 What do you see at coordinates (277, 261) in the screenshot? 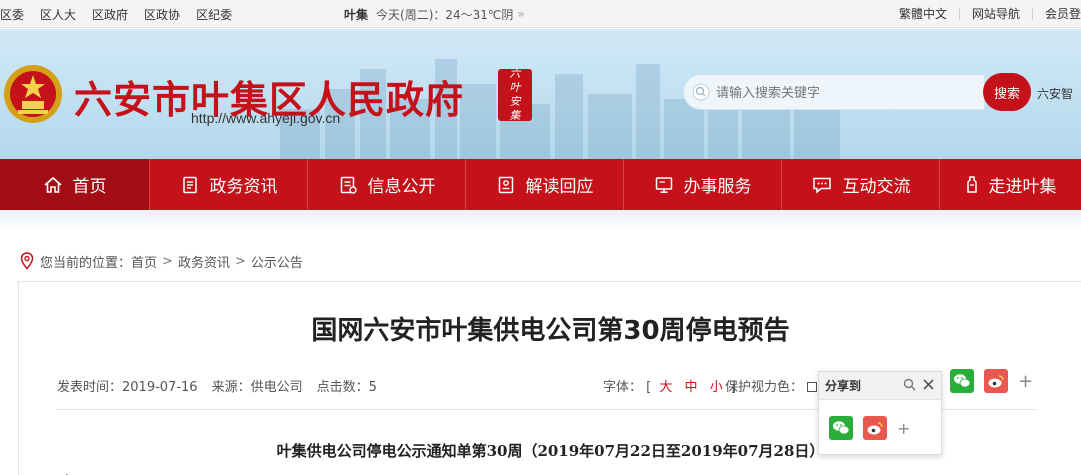
I see `breadcrumb-announcements: 公示公告` at bounding box center [277, 261].